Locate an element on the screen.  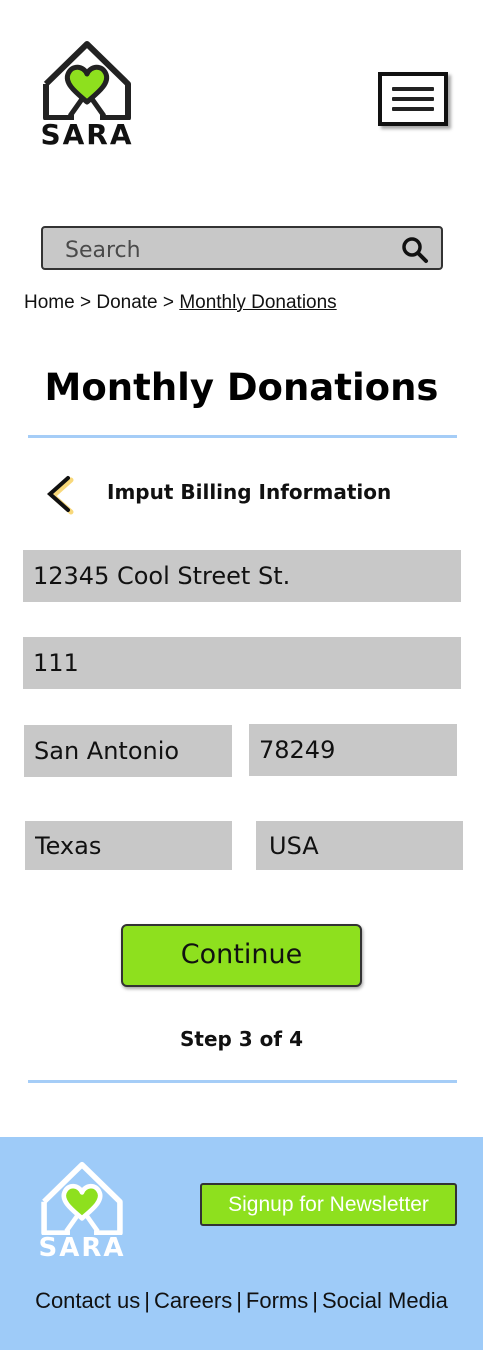
state-field is located at coordinates (128, 845).